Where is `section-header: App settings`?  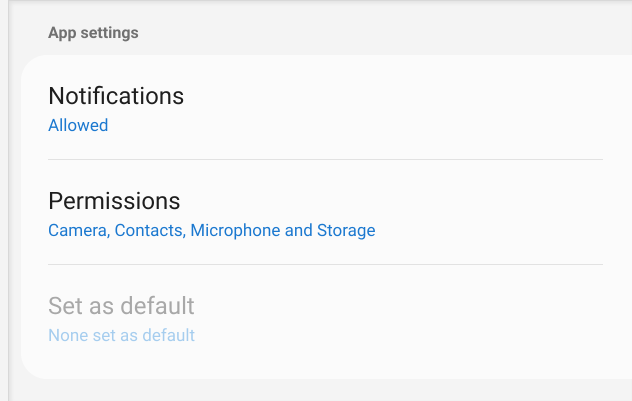
section-header: App settings is located at coordinates (93, 33).